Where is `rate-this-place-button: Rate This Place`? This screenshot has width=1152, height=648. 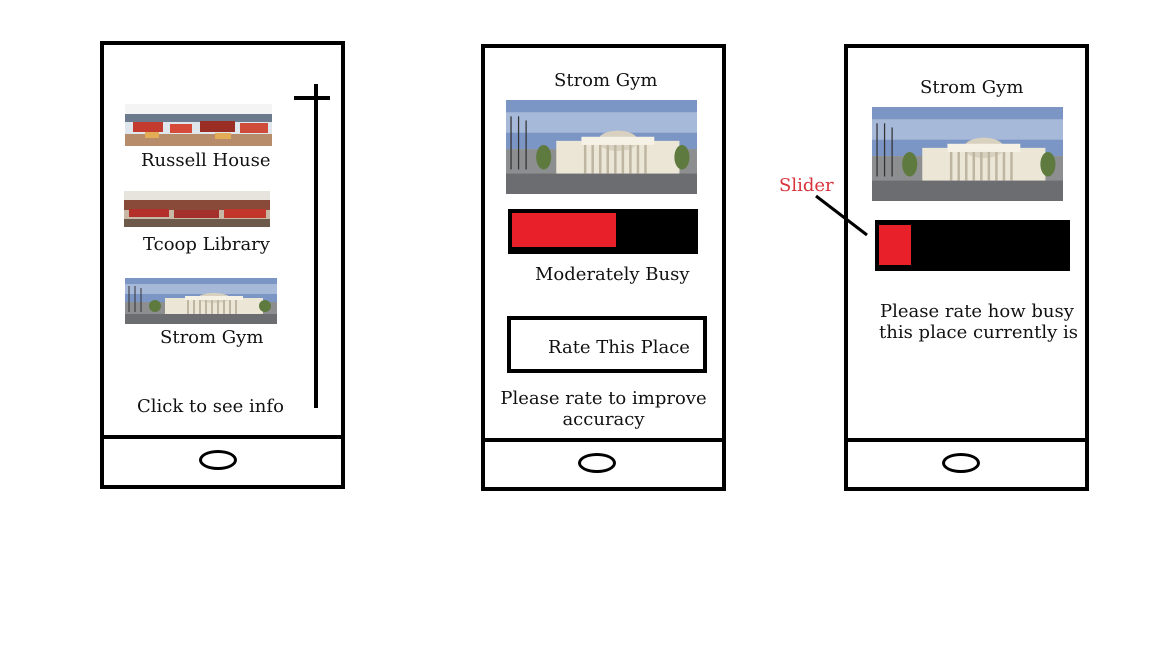
rate-this-place-button: Rate This Place is located at coordinates (607, 344).